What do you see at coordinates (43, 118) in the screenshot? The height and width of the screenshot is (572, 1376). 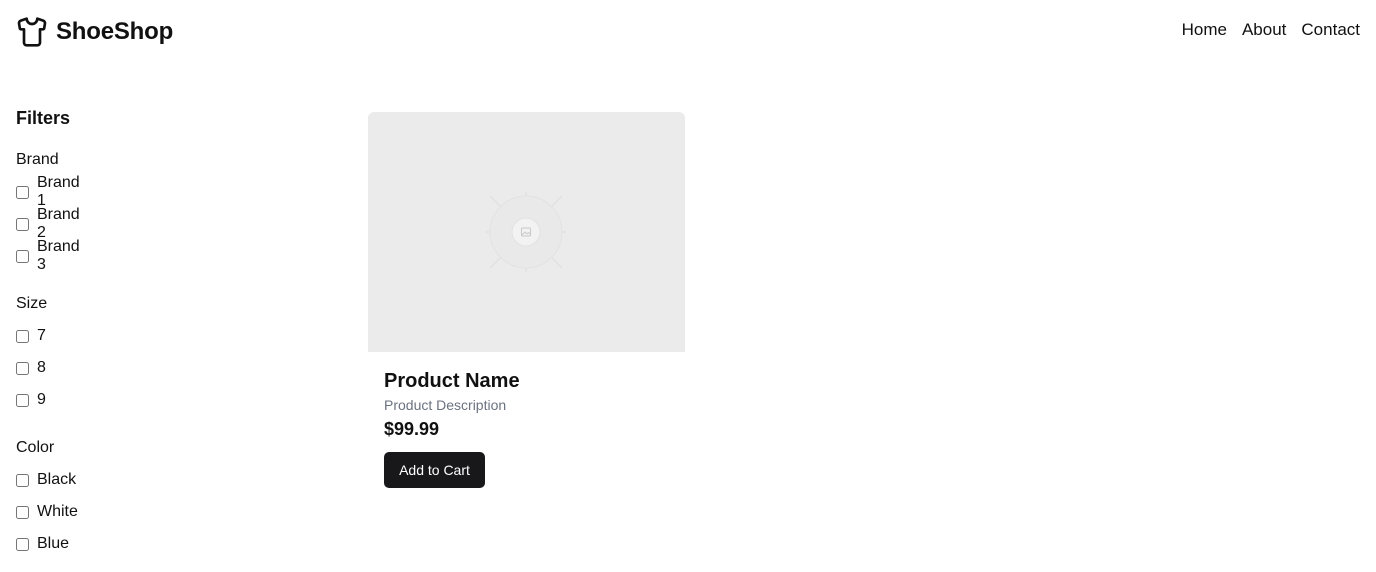 I see `filters-title: Filters` at bounding box center [43, 118].